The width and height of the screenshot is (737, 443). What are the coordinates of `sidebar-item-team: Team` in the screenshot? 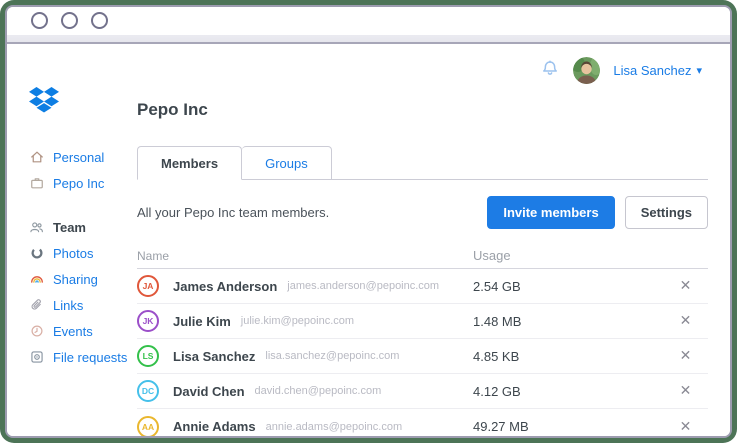 It's located at (80, 227).